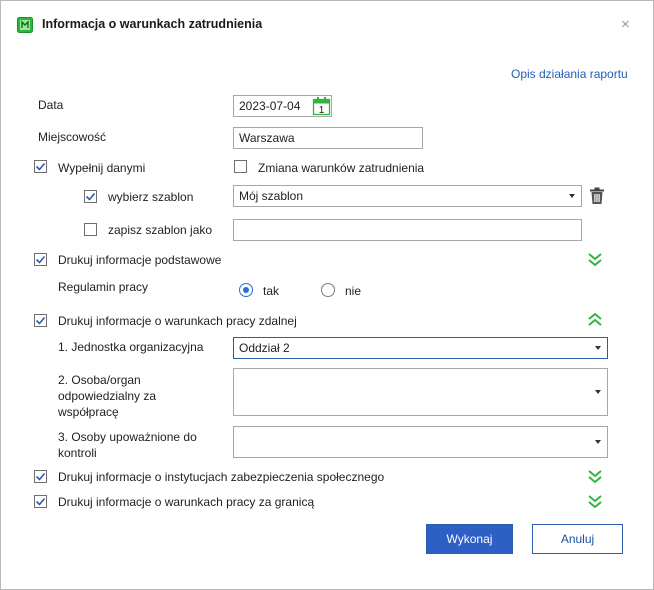 The width and height of the screenshot is (654, 590). I want to click on print-basic-checkbox, so click(40, 261).